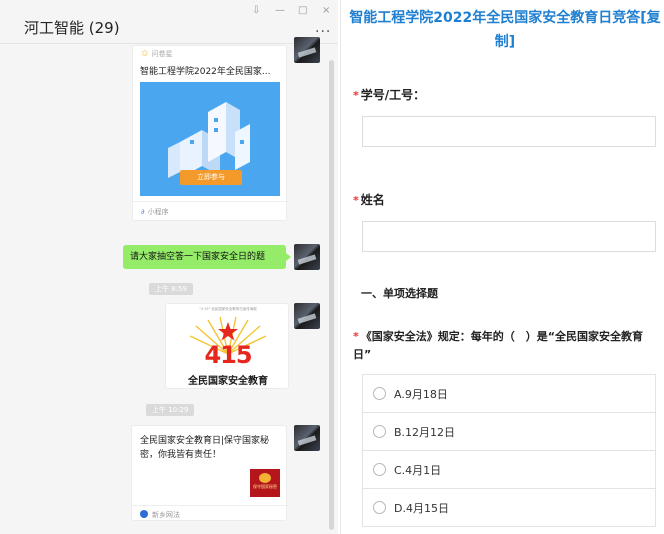  Describe the element at coordinates (302, 11) in the screenshot. I see `maximize-icon: □` at that location.